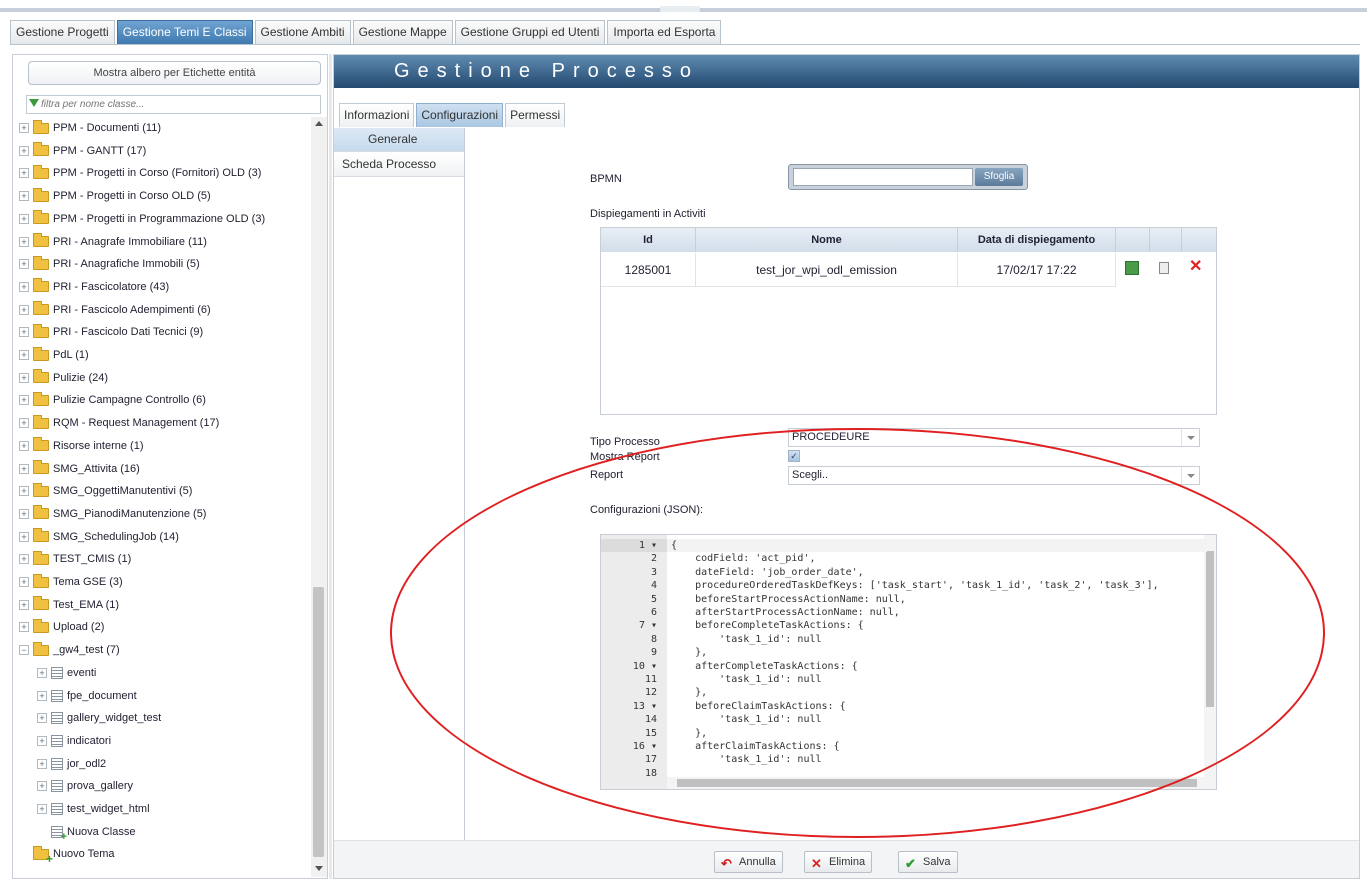  Describe the element at coordinates (330, 466) in the screenshot. I see `panel-splitter` at that location.